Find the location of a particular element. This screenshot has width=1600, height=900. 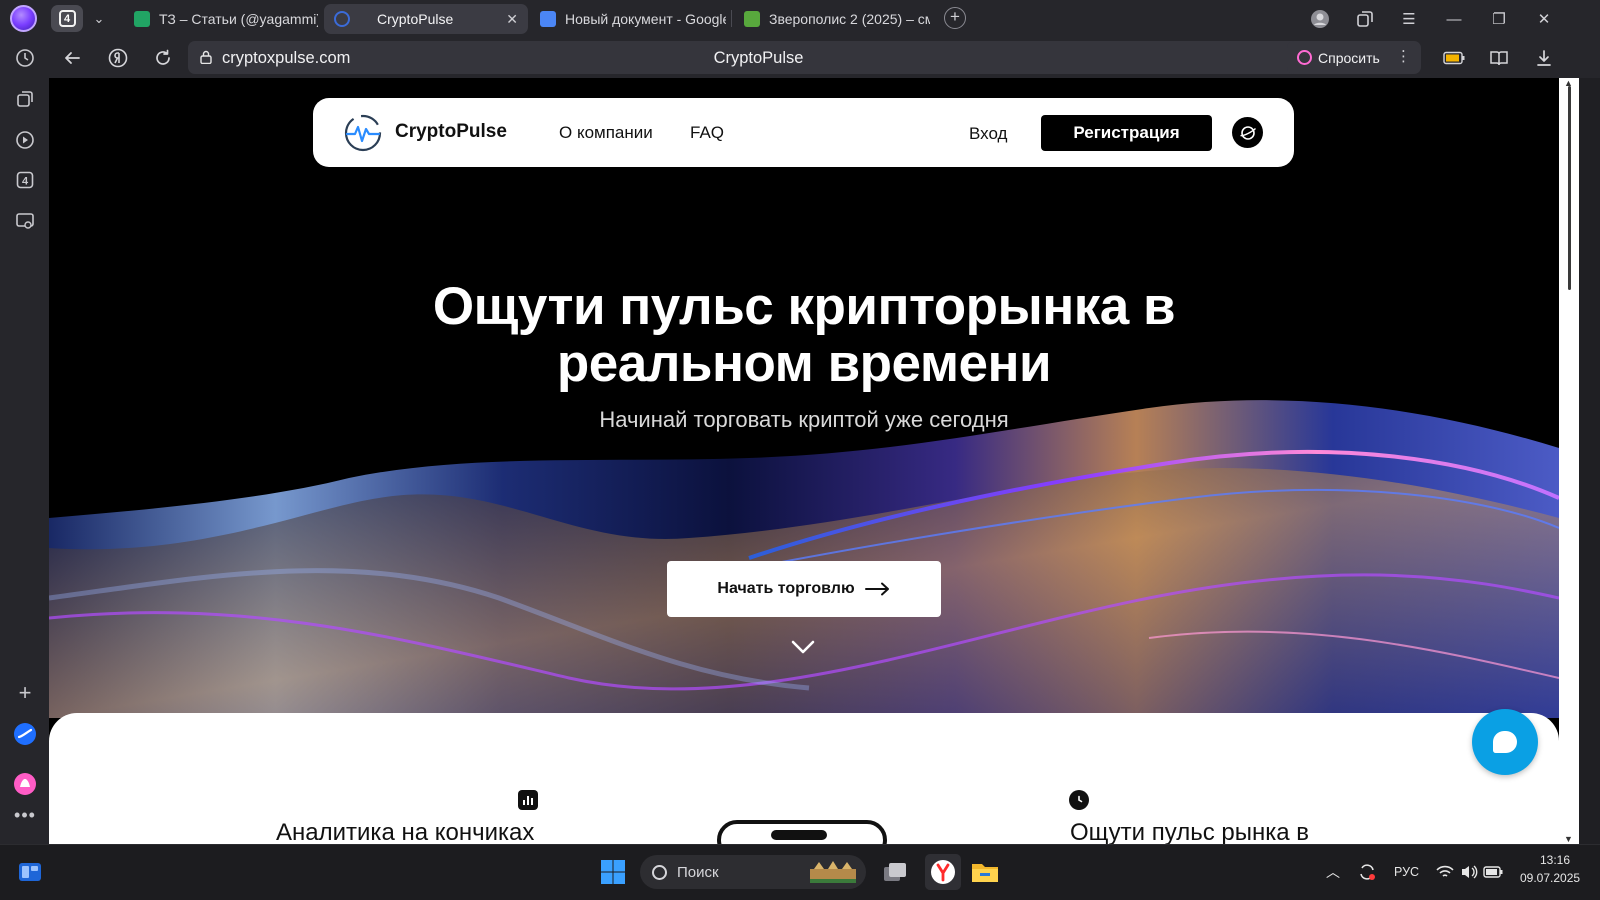

tabs-overview-icon is located at coordinates (25, 99).